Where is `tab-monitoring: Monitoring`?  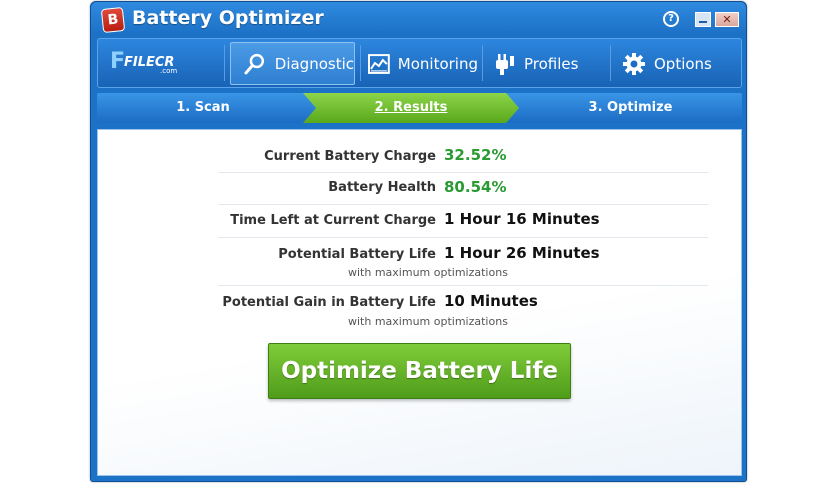
tab-monitoring: Monitoring is located at coordinates (417, 63).